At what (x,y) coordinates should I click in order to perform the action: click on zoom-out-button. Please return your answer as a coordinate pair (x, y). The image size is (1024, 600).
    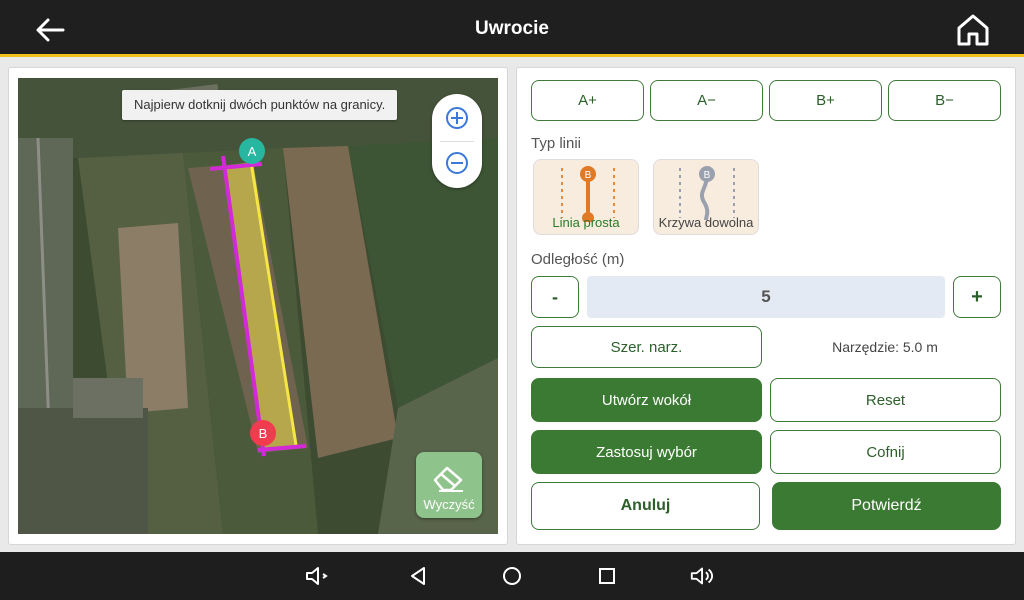
    Looking at the image, I should click on (457, 163).